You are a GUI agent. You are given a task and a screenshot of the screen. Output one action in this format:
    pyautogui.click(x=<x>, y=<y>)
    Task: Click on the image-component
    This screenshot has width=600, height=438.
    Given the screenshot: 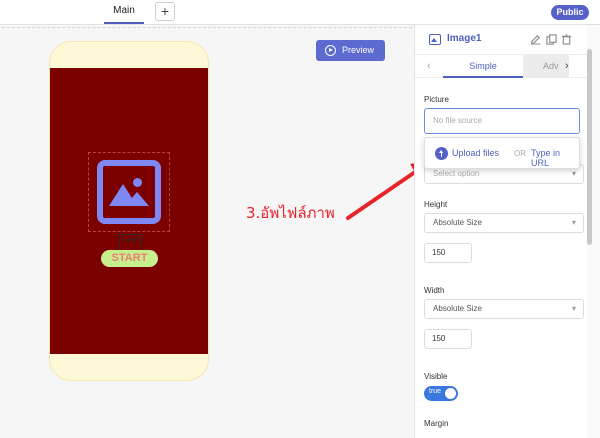 What is the action you would take?
    pyautogui.click(x=129, y=192)
    